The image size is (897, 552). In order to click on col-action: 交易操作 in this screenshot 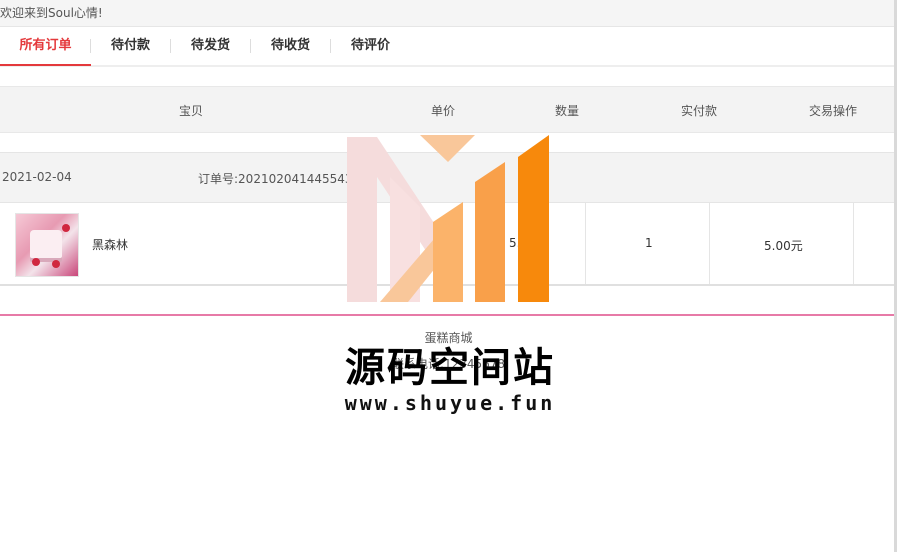, I will do `click(833, 111)`.